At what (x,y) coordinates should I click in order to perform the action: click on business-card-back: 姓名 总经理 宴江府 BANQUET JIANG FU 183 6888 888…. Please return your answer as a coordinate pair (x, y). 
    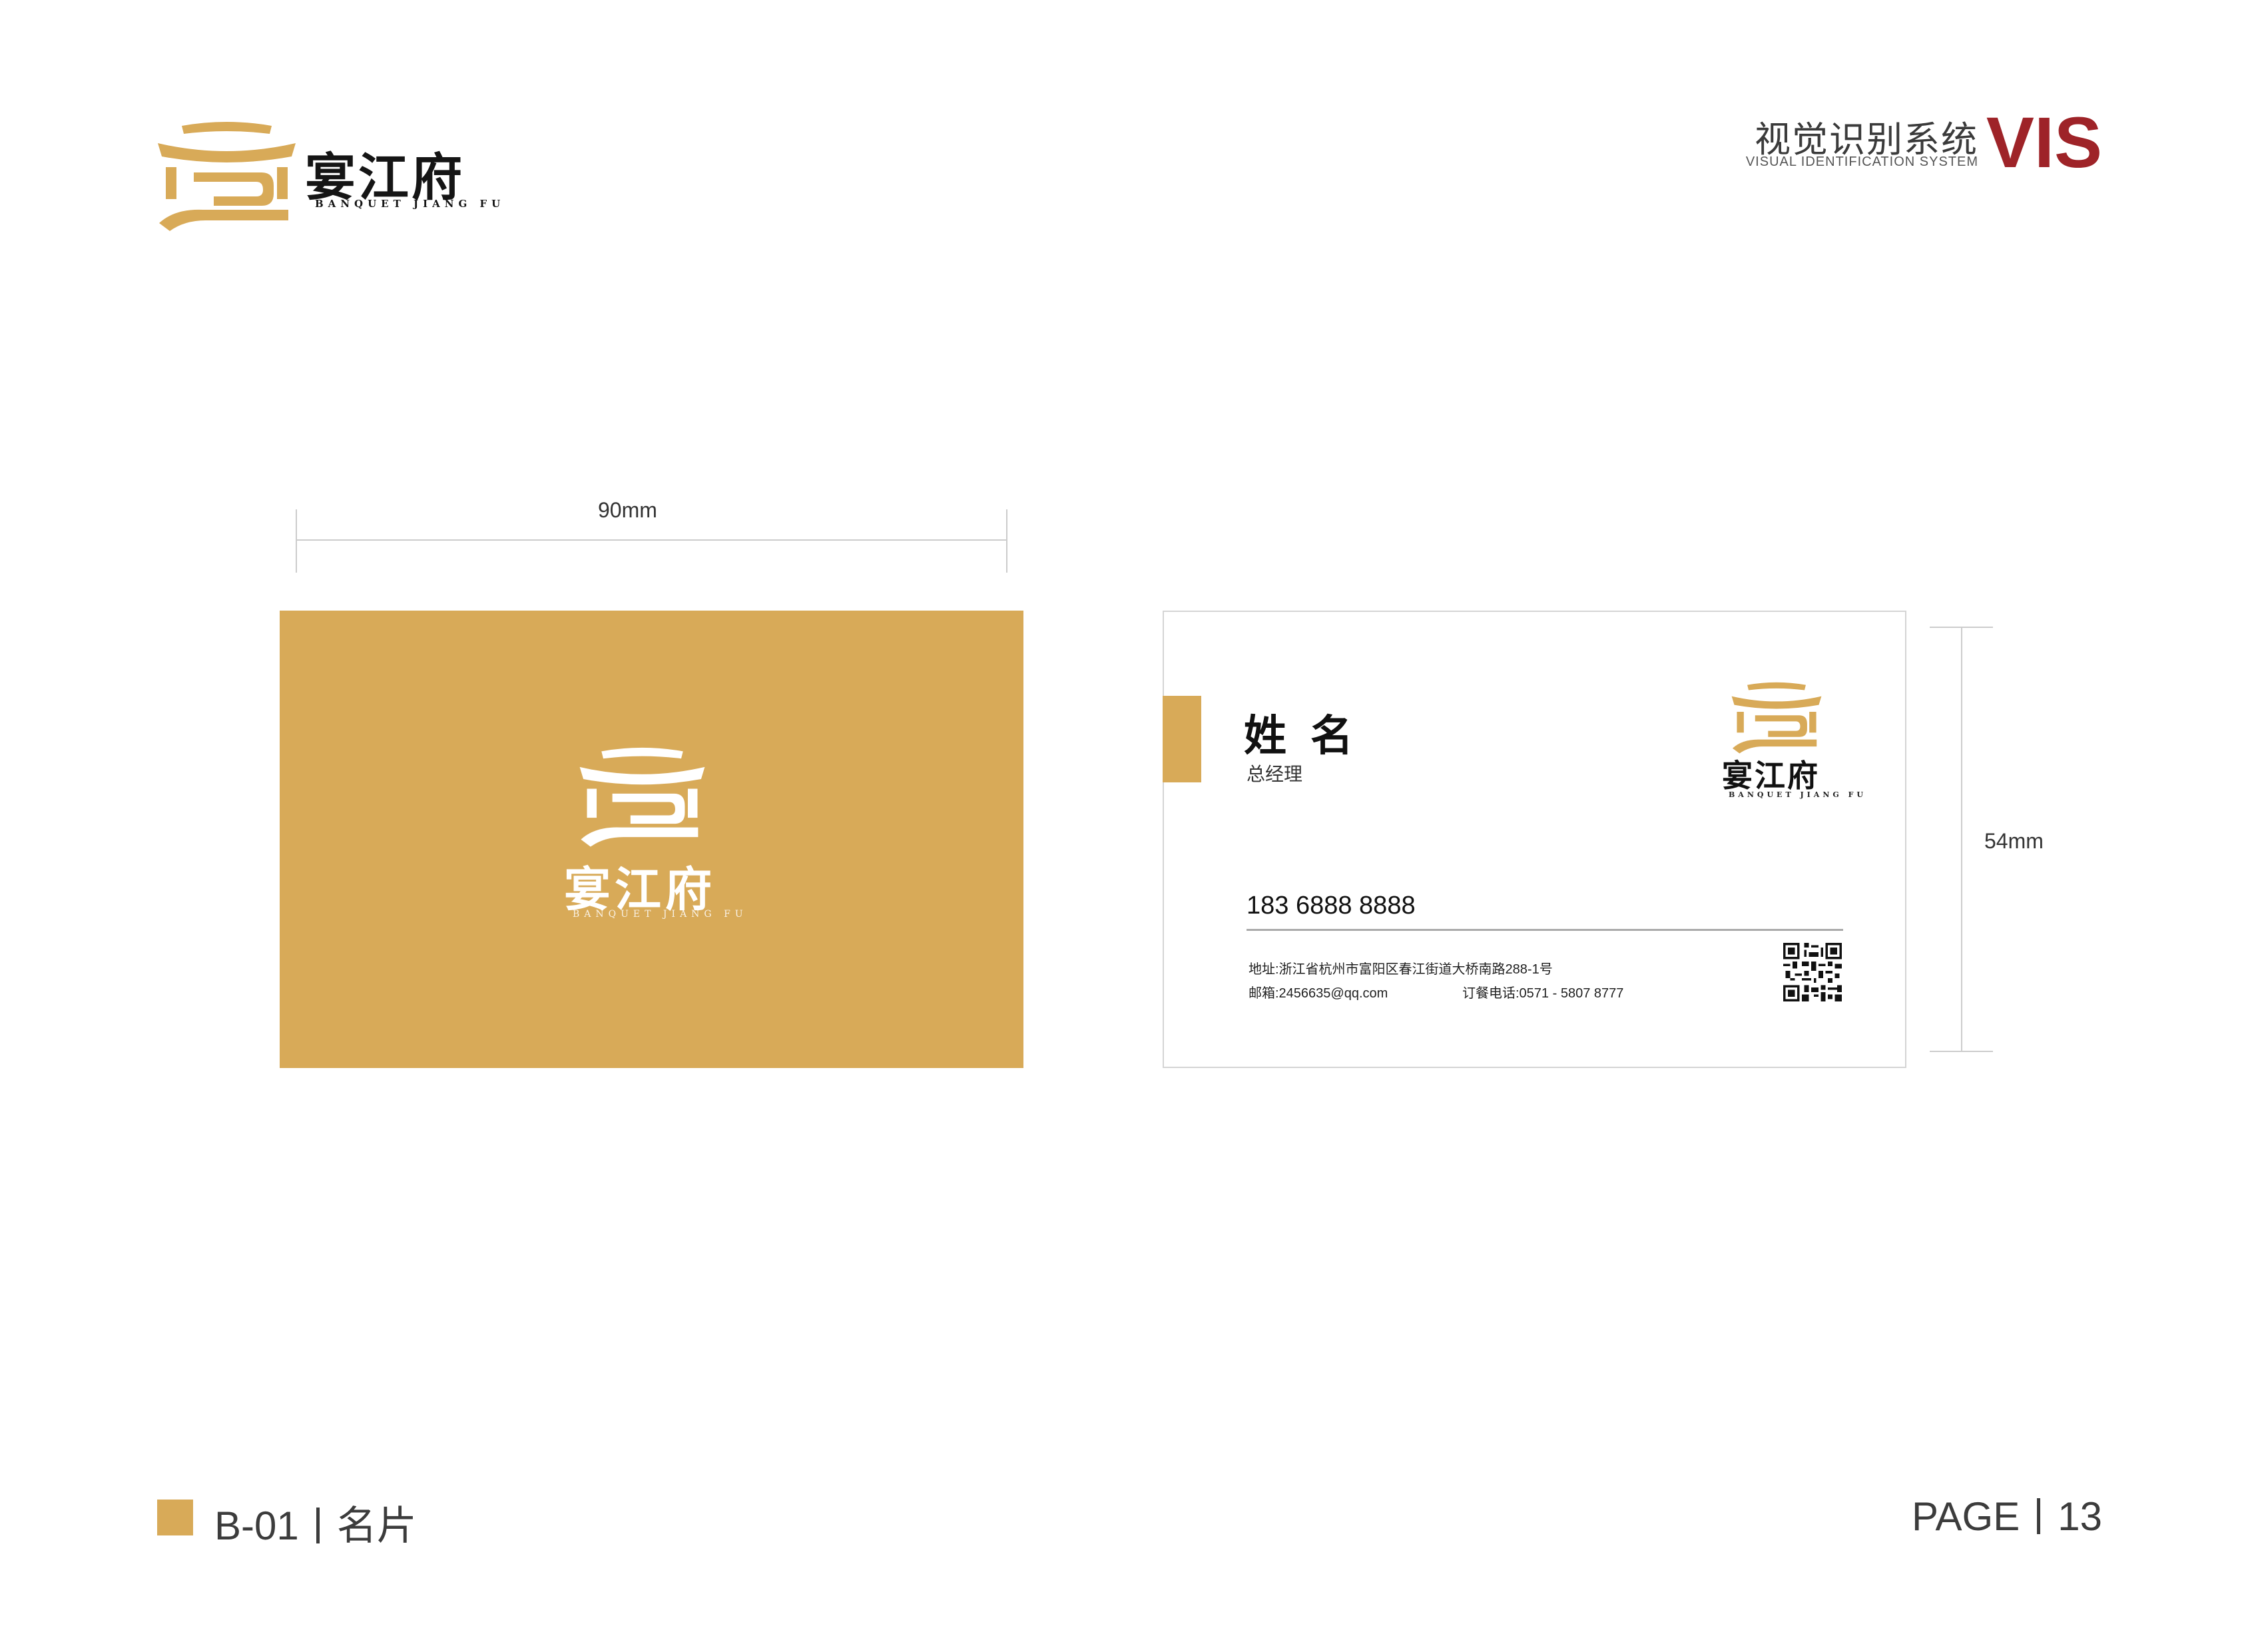
    Looking at the image, I should click on (1535, 839).